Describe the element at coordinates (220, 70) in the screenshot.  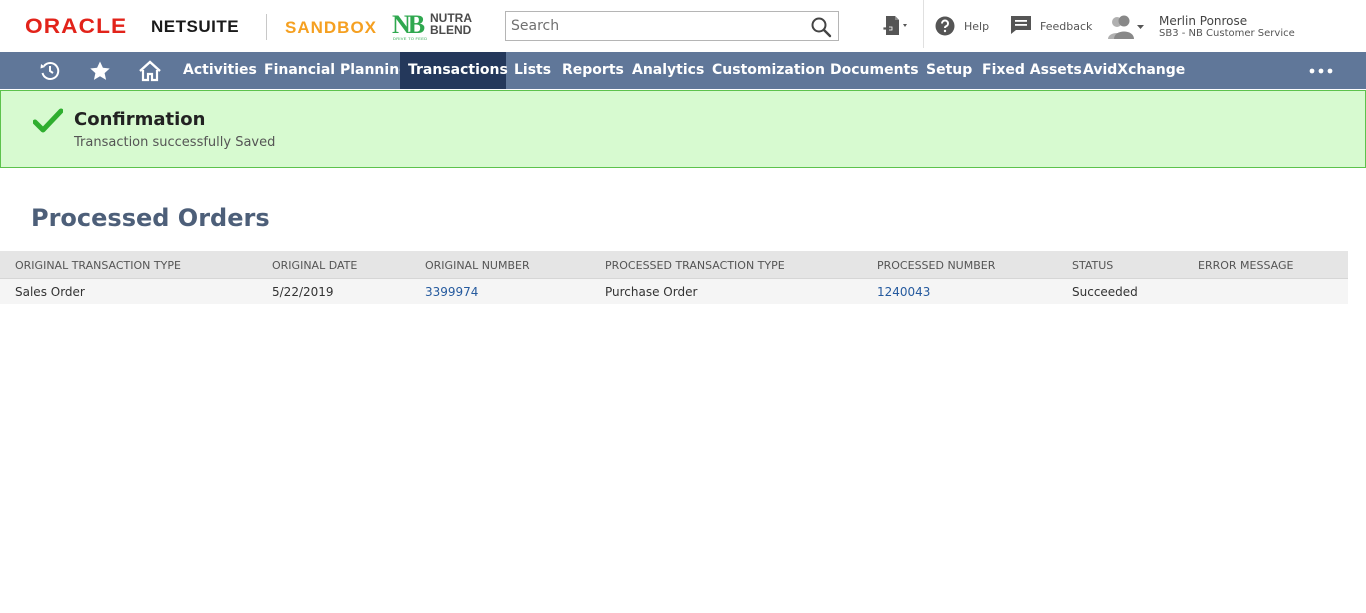
I see `nav-activities: Activities` at that location.